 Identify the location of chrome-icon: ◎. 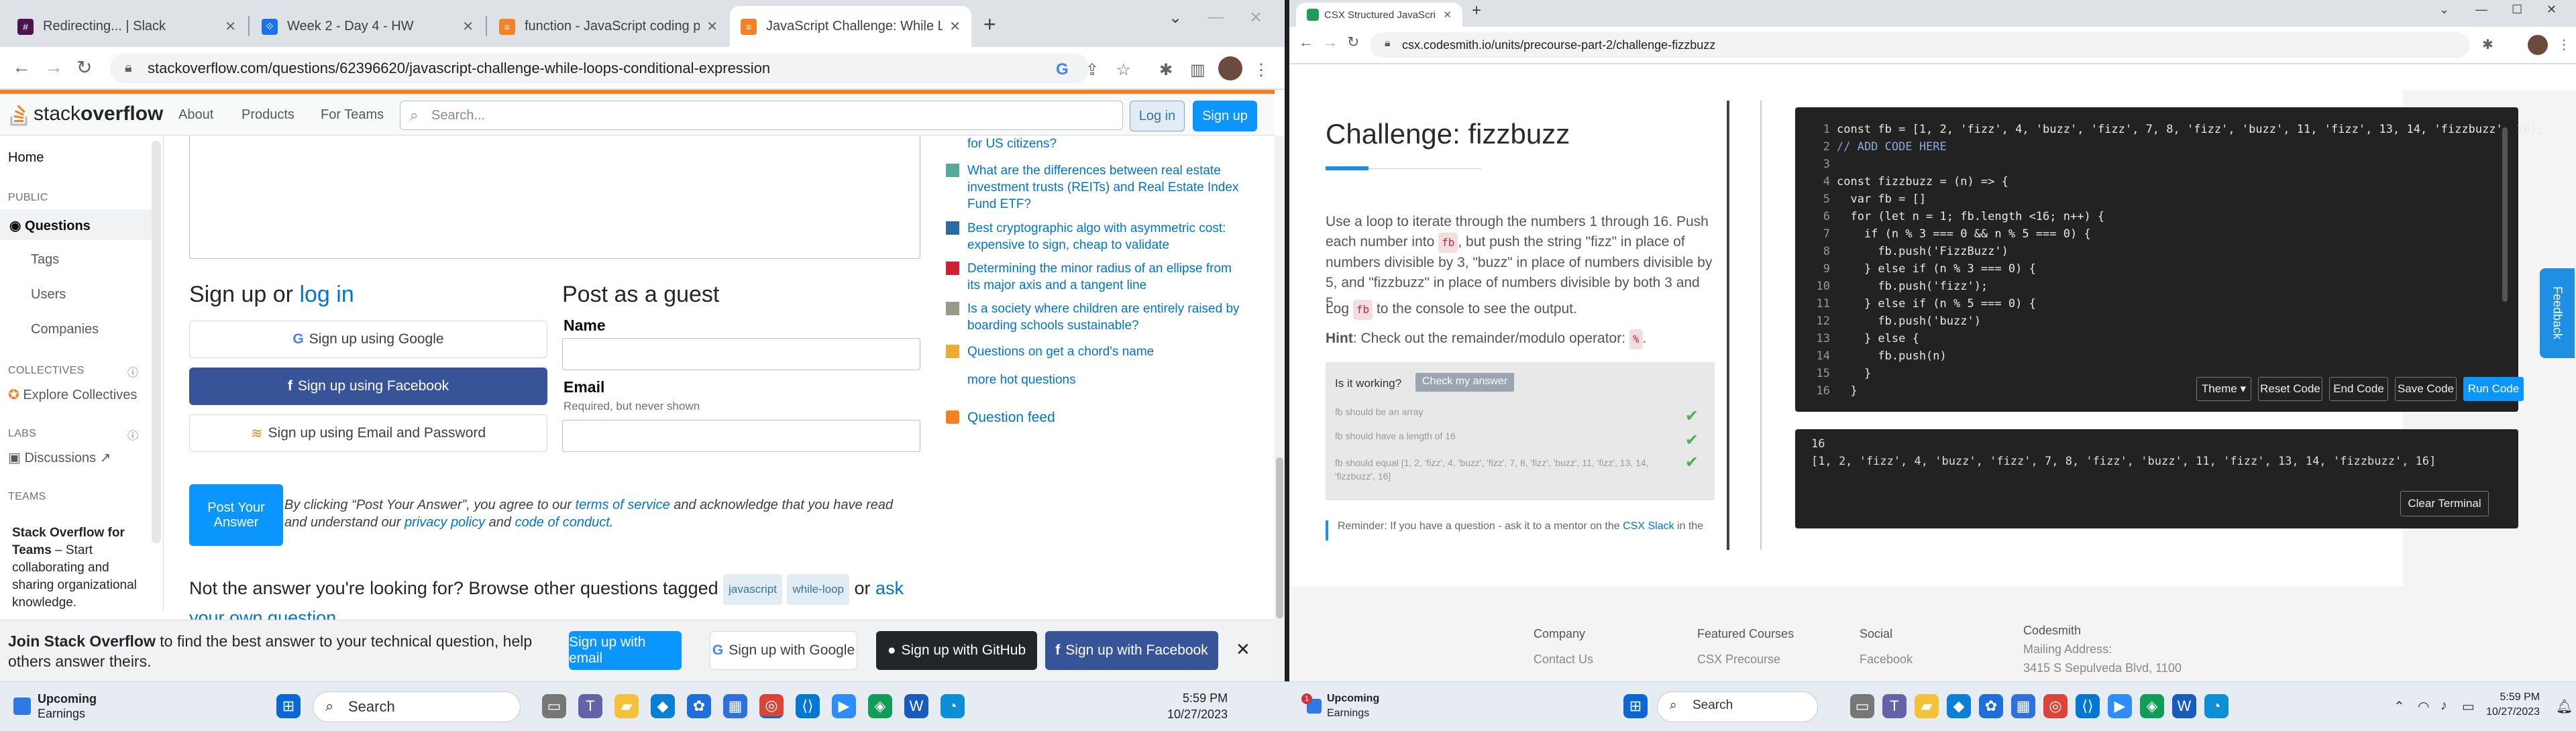
(2055, 706).